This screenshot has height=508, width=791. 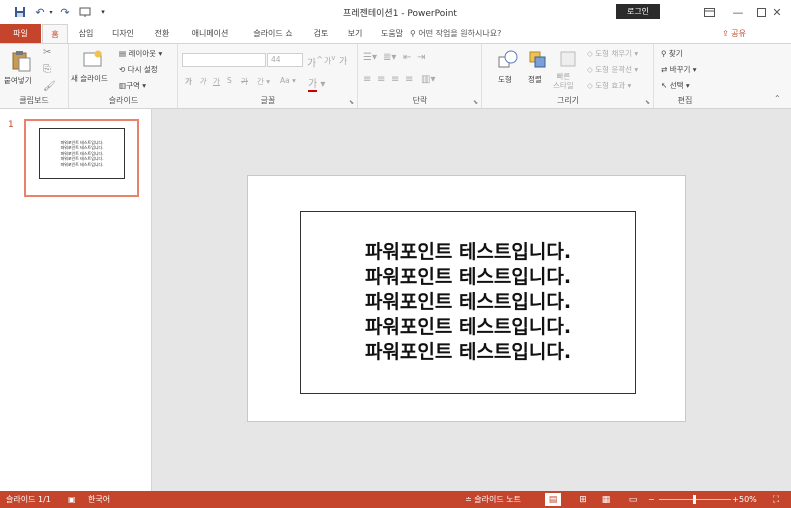 What do you see at coordinates (694, 499) in the screenshot?
I see `zoom-slider-thumb` at bounding box center [694, 499].